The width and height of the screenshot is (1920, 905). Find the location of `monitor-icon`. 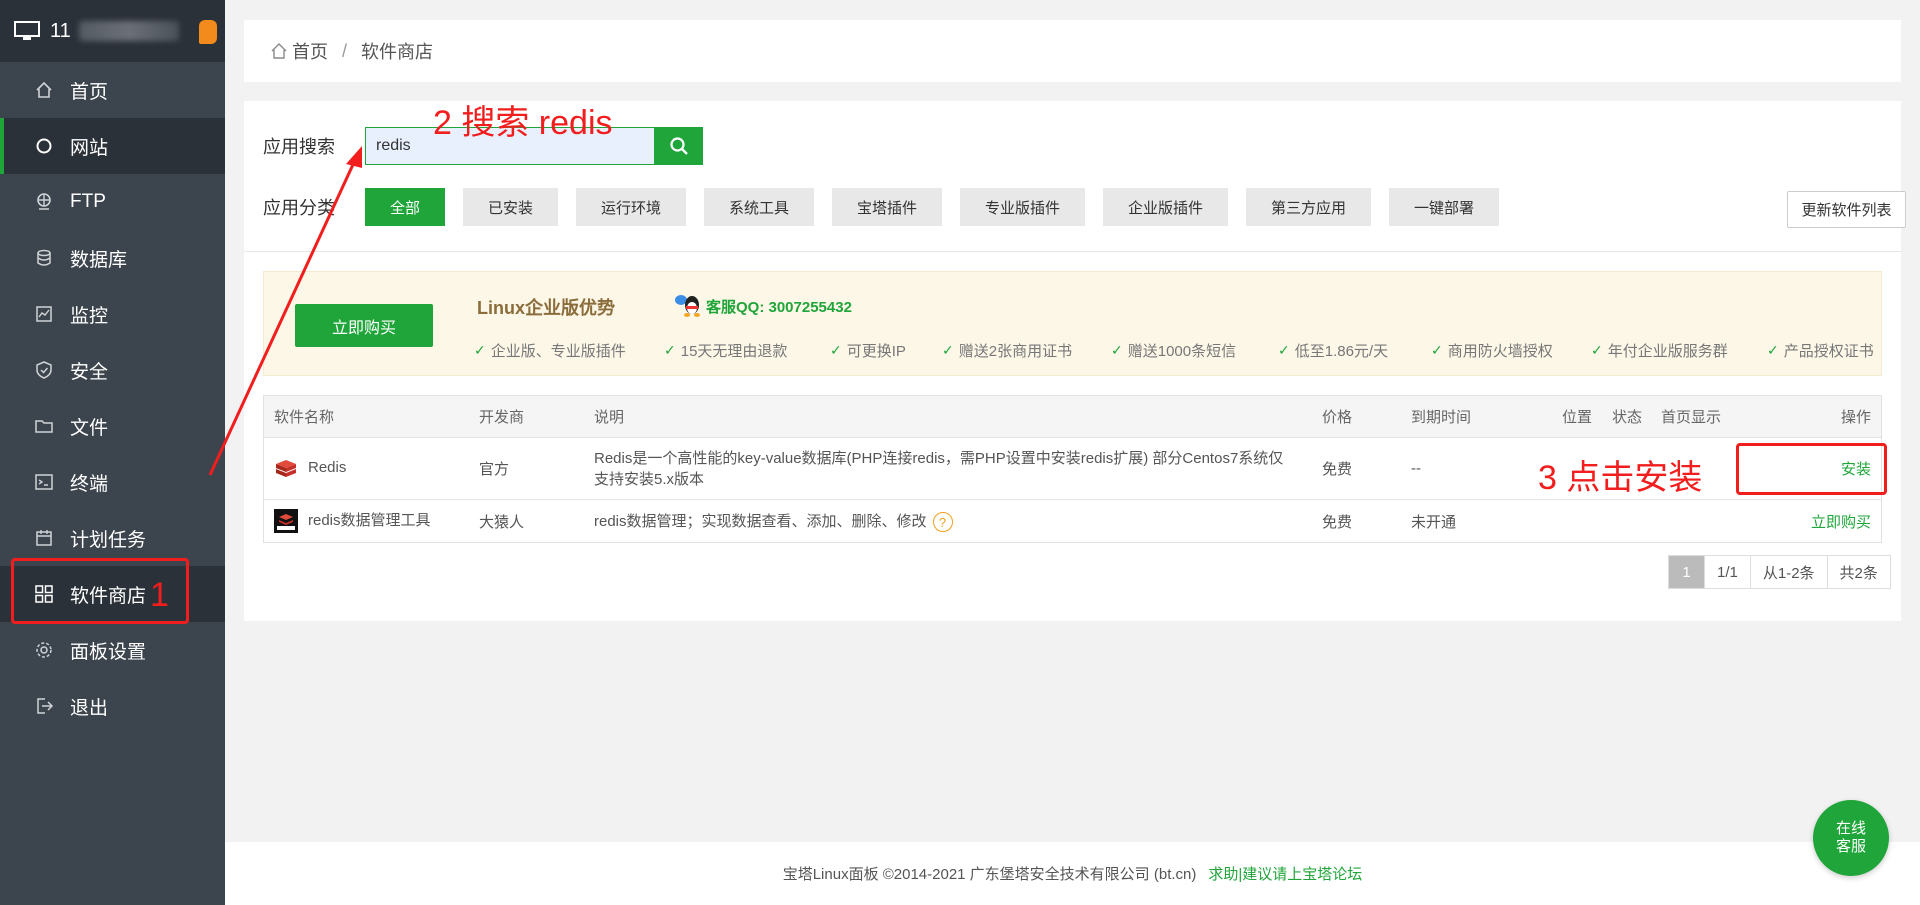

monitor-icon is located at coordinates (27, 30).